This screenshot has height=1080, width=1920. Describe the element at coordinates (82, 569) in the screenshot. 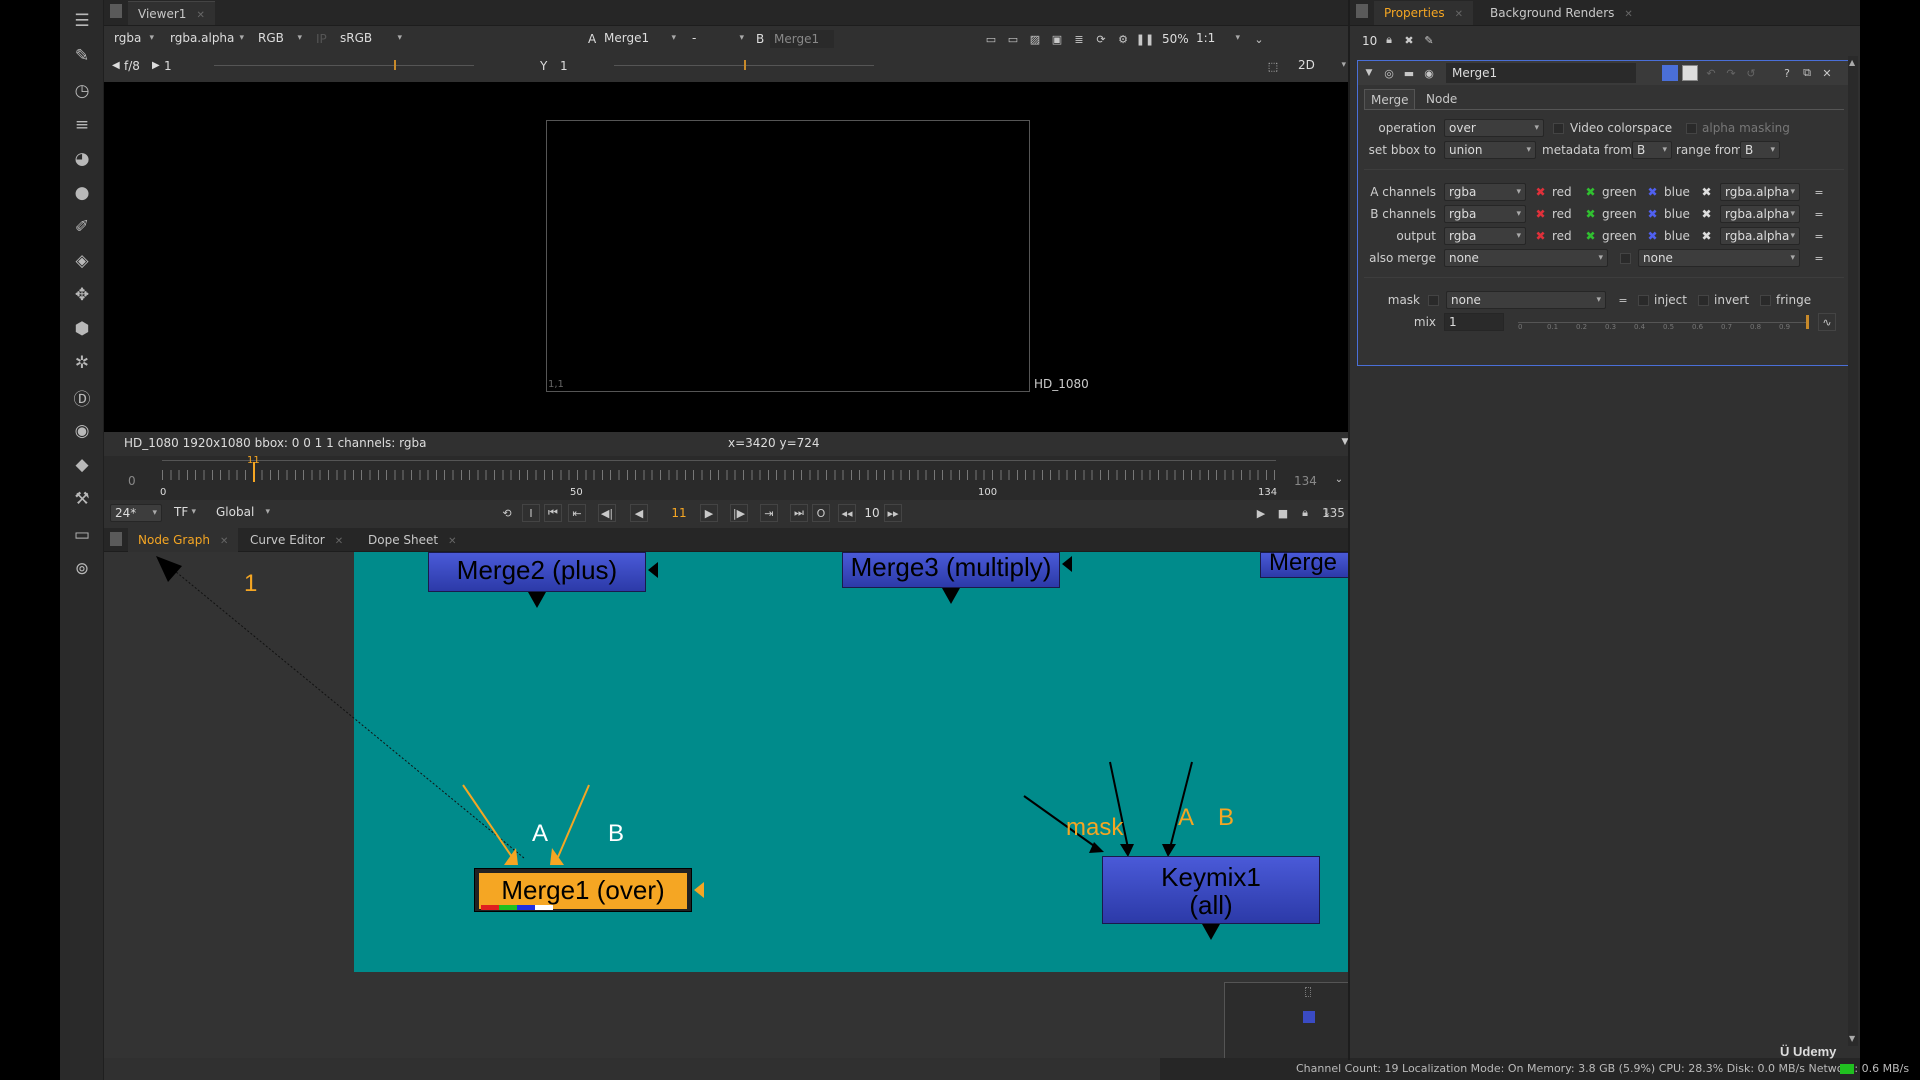

I see `furnace-tool-icon: ⊚` at that location.